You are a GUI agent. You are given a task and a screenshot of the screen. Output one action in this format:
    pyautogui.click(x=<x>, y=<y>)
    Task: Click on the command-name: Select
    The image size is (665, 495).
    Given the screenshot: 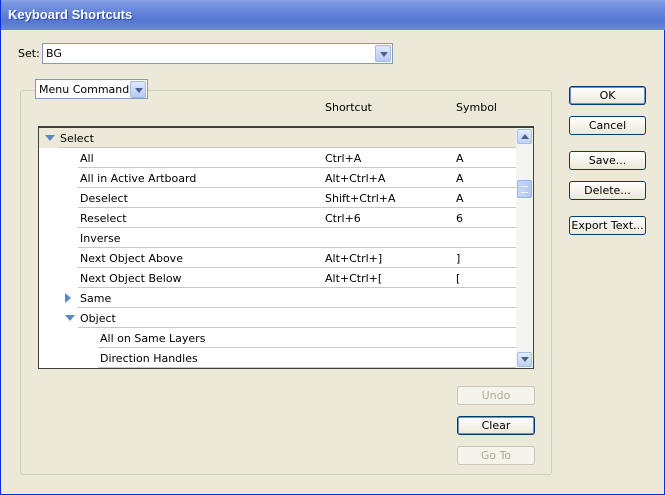 What is the action you would take?
    pyautogui.click(x=77, y=138)
    